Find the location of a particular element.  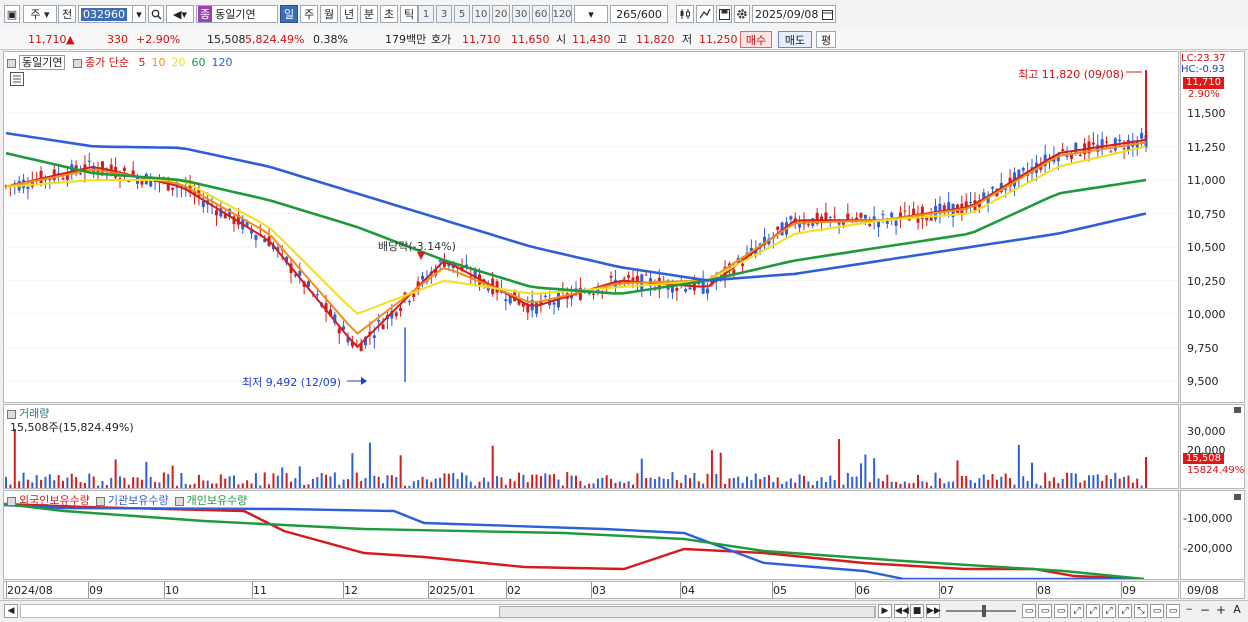

chart-icon-9: ▭ is located at coordinates (1157, 611).